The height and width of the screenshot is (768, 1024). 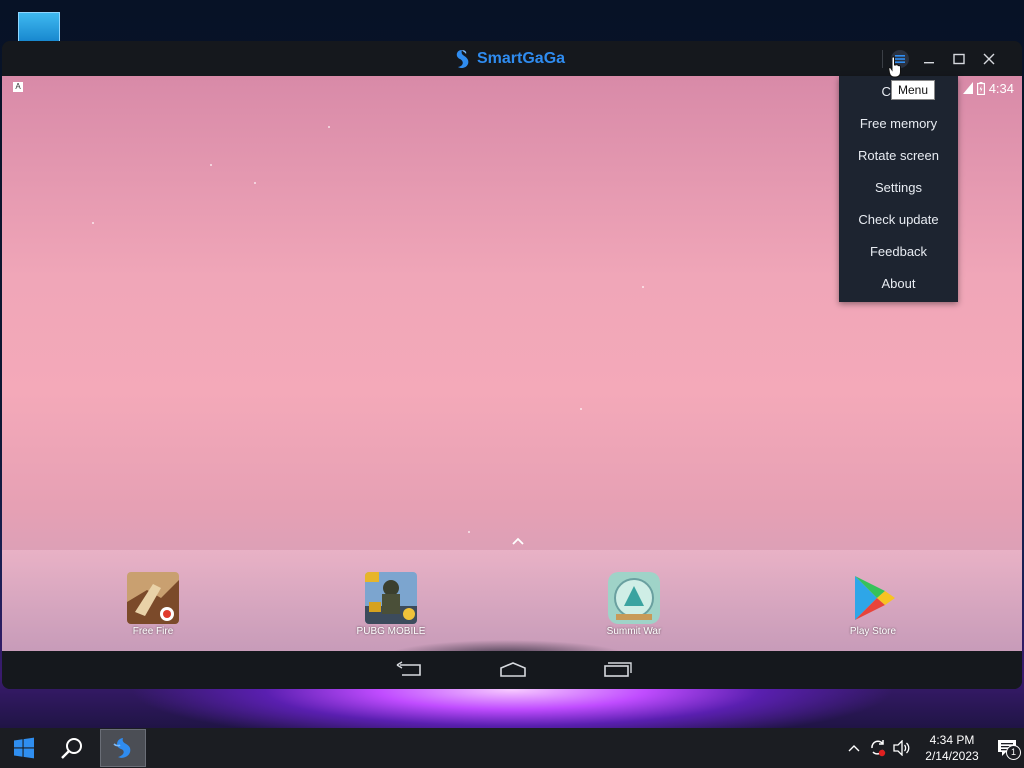 I want to click on android-nav-bar, so click(x=512, y=670).